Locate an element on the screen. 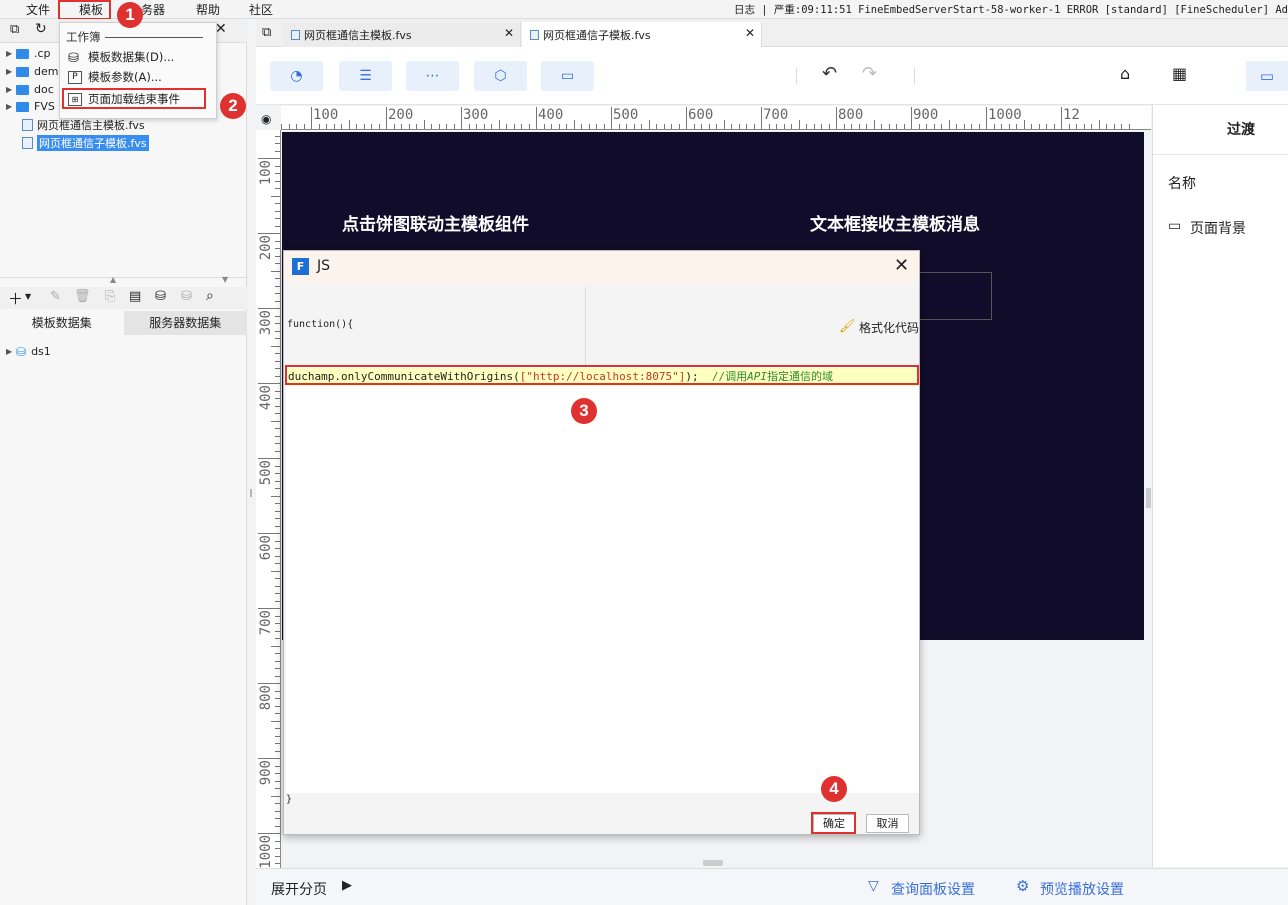 The width and height of the screenshot is (1288, 905). dataset-item: ▶ ⛁ ds1 is located at coordinates (28, 351).